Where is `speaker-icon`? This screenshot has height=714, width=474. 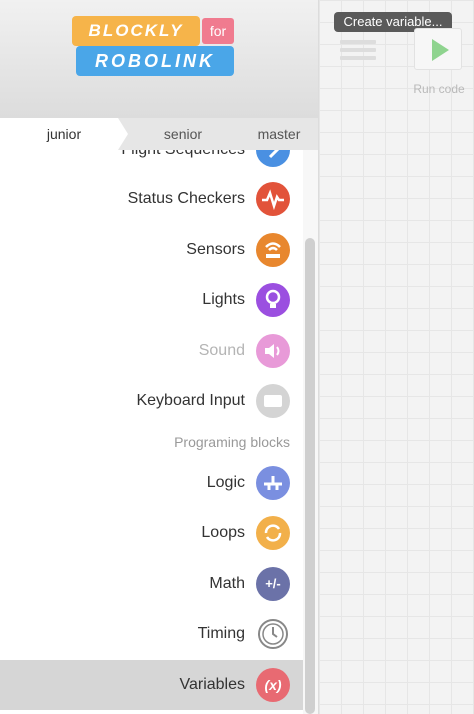
speaker-icon is located at coordinates (273, 351).